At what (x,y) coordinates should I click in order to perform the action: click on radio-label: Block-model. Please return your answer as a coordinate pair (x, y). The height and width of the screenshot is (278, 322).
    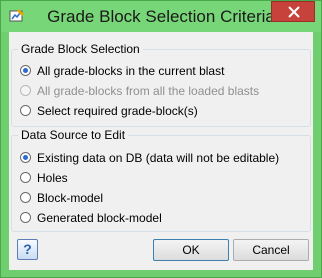
    Looking at the image, I should click on (70, 197).